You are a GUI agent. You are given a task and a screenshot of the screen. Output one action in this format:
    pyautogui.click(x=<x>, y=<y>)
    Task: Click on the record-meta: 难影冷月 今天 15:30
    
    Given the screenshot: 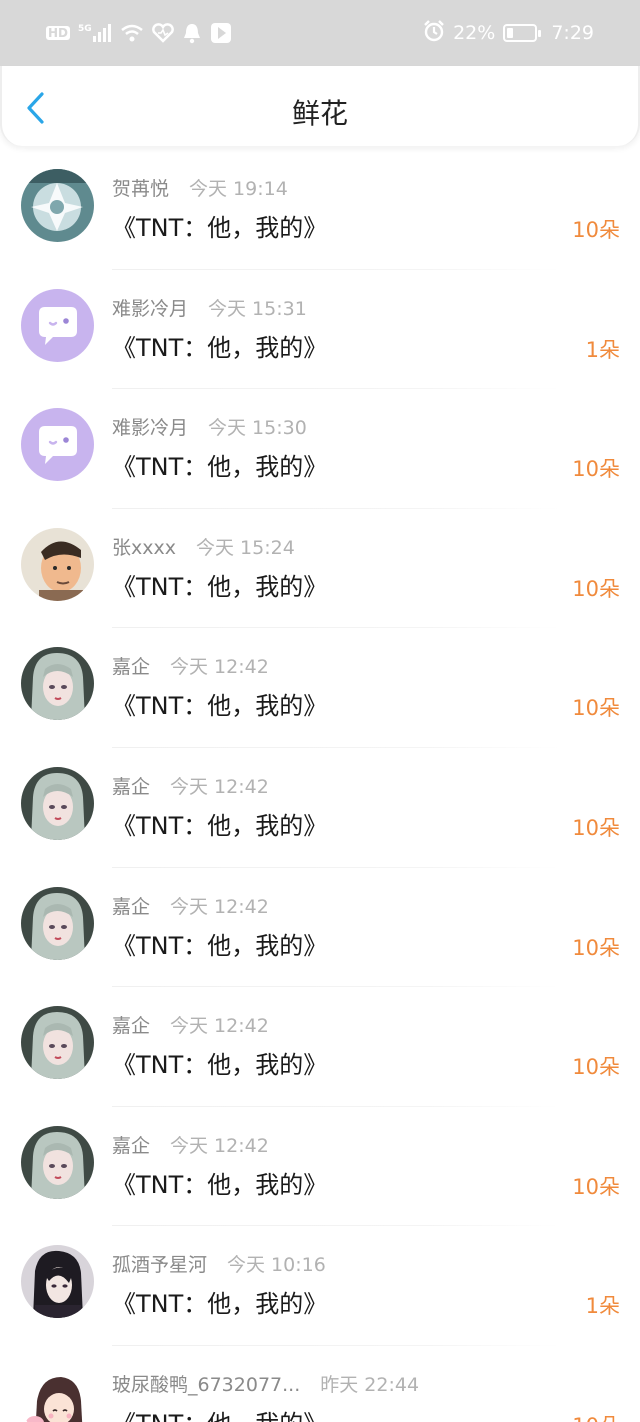 What is the action you would take?
    pyautogui.click(x=209, y=426)
    